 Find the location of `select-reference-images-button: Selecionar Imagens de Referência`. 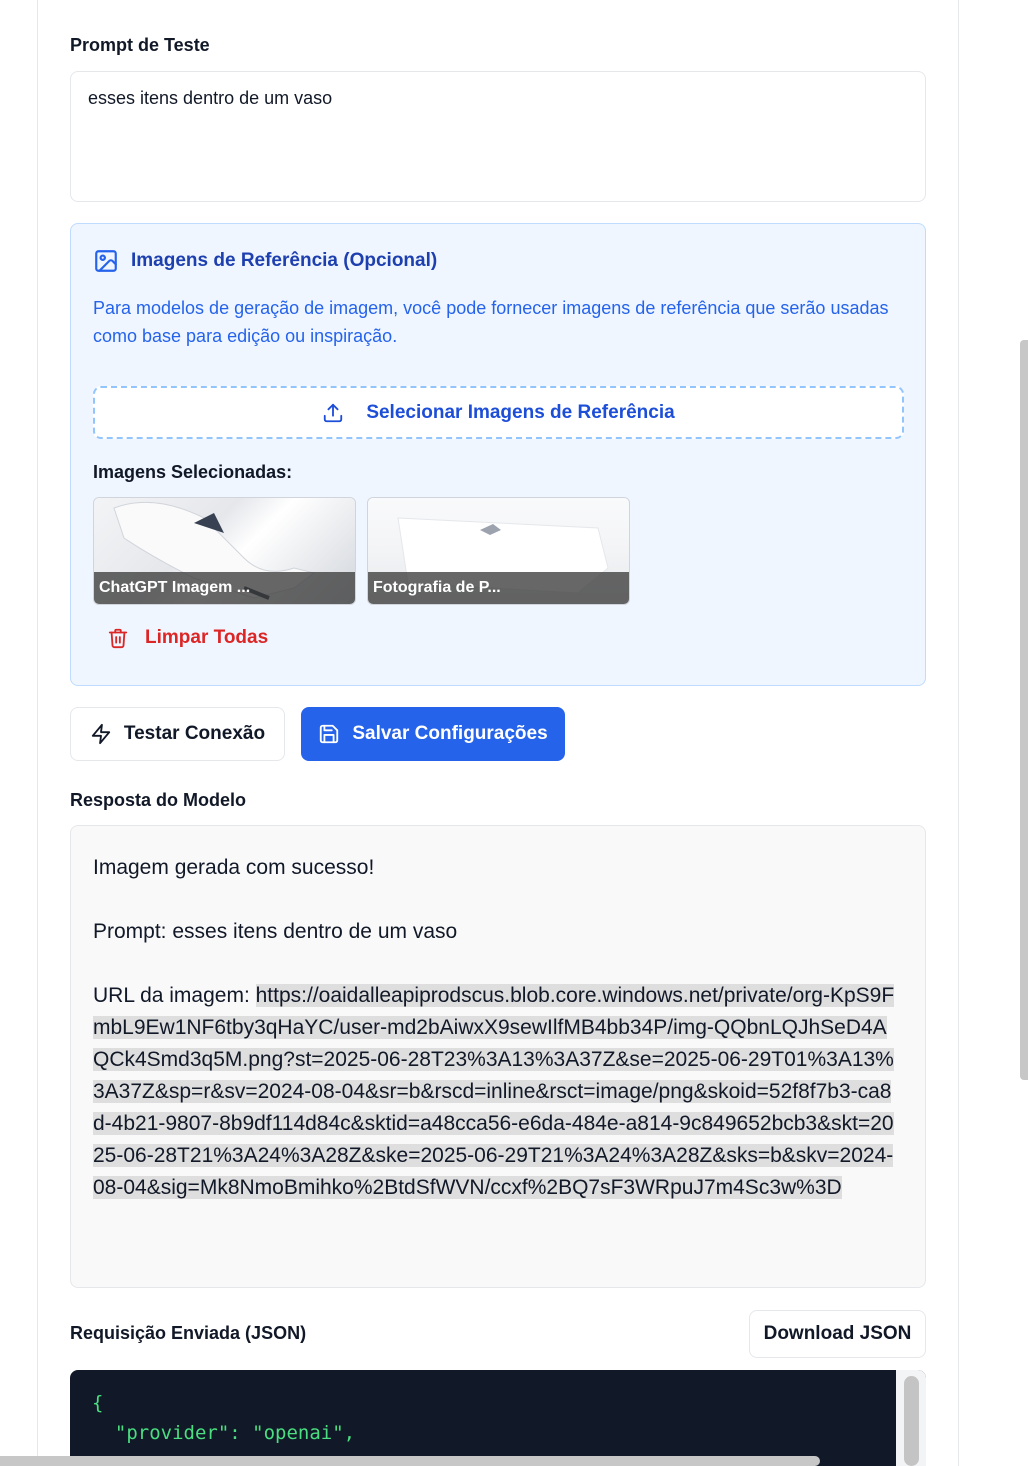

select-reference-images-button: Selecionar Imagens de Referência is located at coordinates (498, 412).